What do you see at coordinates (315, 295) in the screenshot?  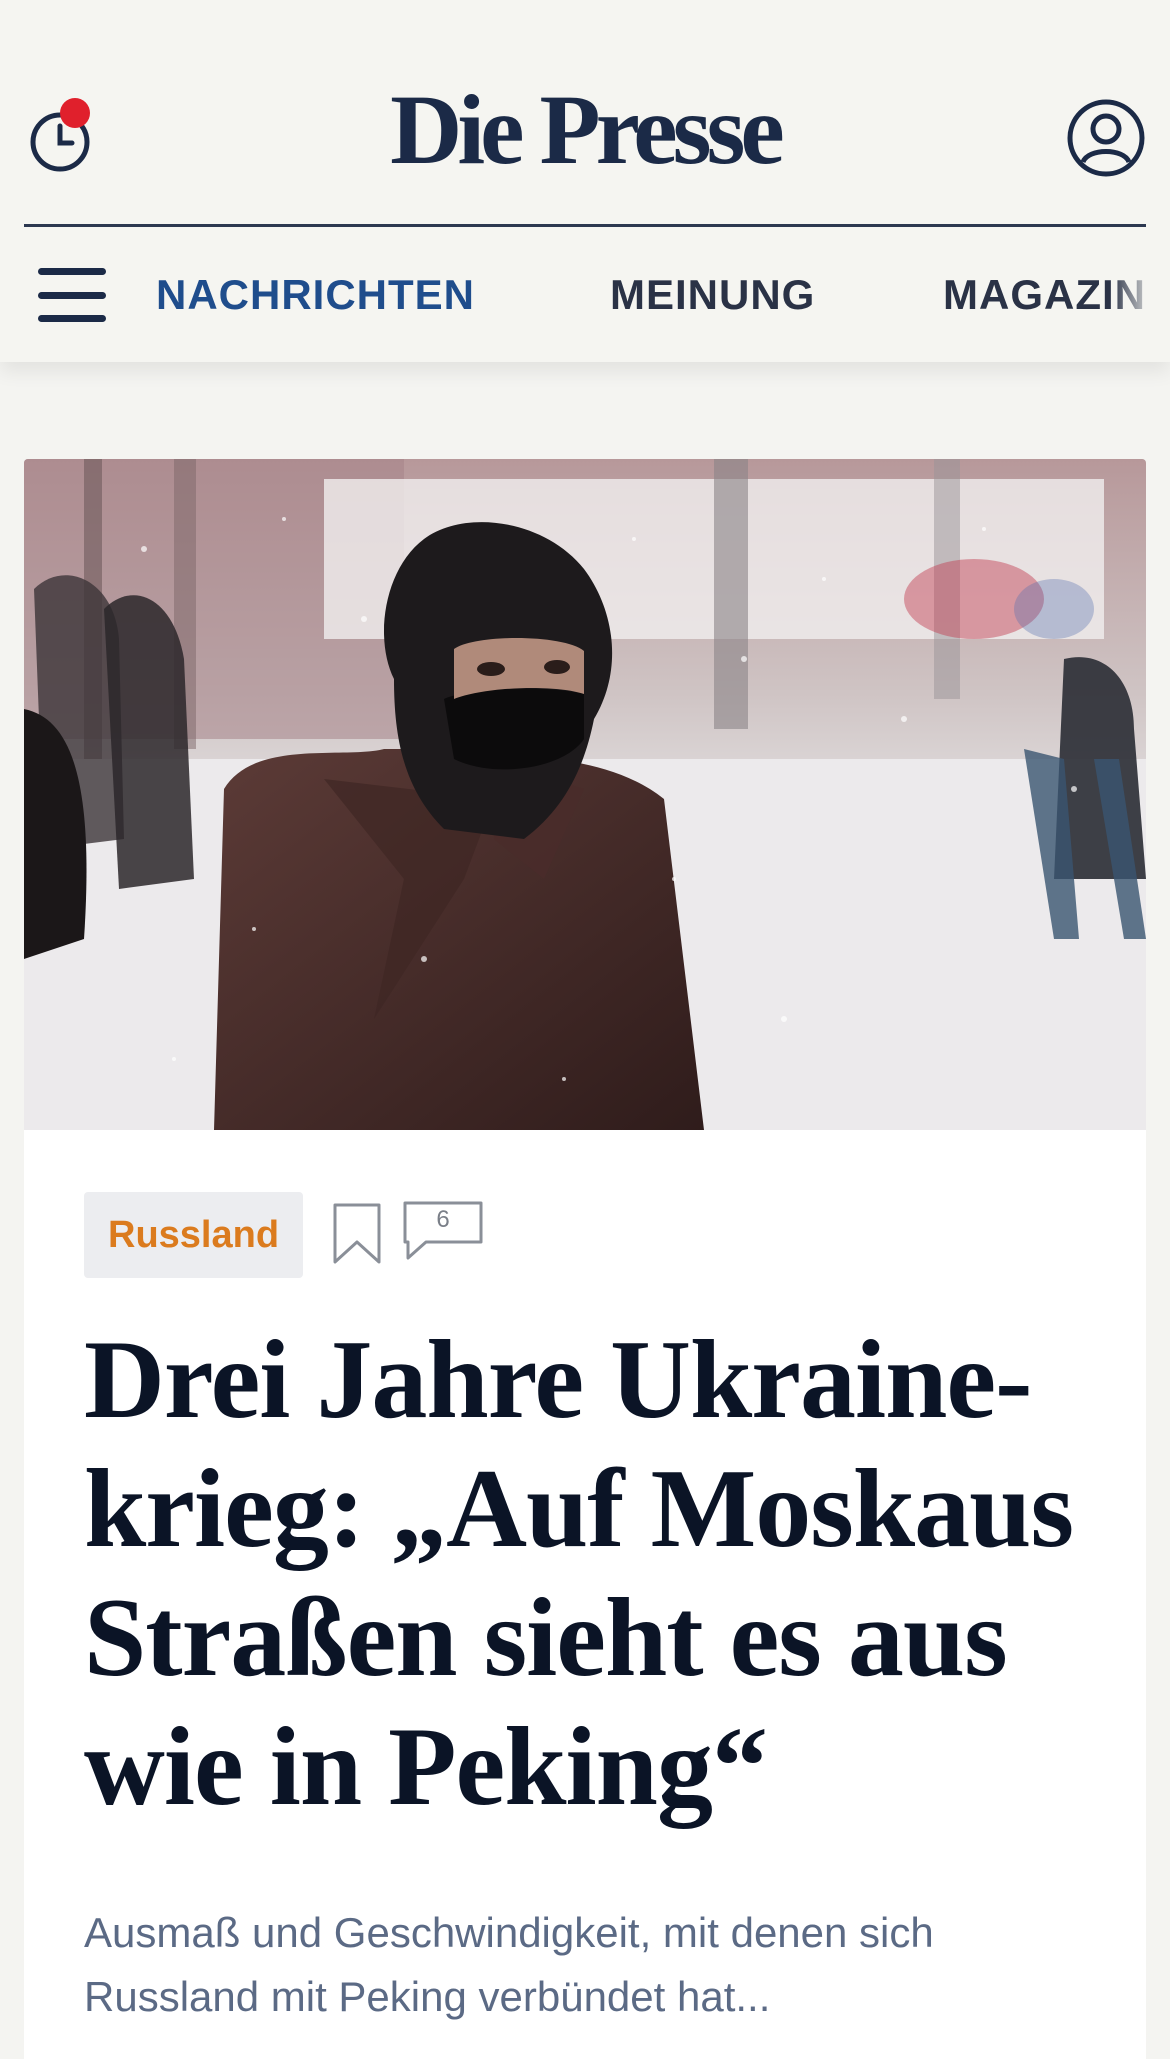 I see `nav-item-nachrichten: NACHRICHTEN` at bounding box center [315, 295].